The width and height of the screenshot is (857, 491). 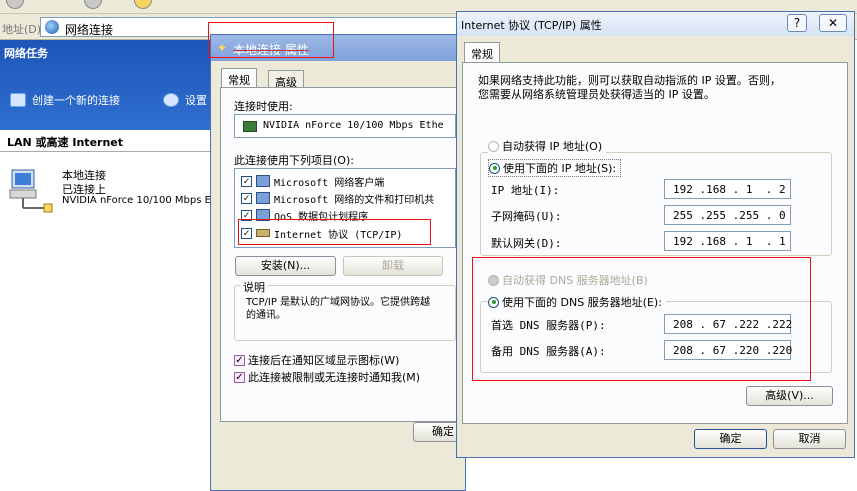 I want to click on tab-advanced: 高级, so click(x=286, y=79).